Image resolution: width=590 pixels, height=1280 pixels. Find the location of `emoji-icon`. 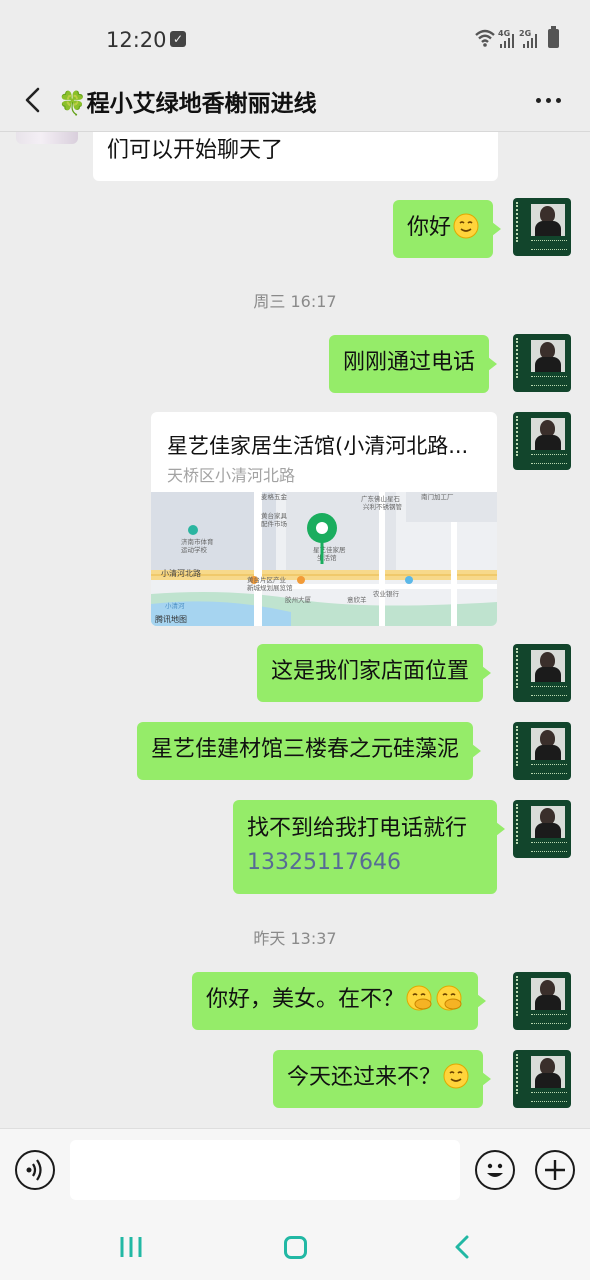

emoji-icon is located at coordinates (495, 1170).